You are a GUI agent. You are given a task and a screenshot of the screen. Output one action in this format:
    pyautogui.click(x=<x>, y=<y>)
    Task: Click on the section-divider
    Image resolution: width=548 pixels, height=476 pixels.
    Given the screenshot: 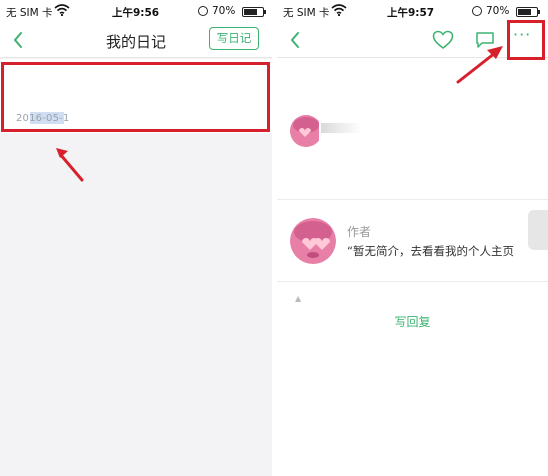 What is the action you would take?
    pyautogui.click(x=412, y=281)
    